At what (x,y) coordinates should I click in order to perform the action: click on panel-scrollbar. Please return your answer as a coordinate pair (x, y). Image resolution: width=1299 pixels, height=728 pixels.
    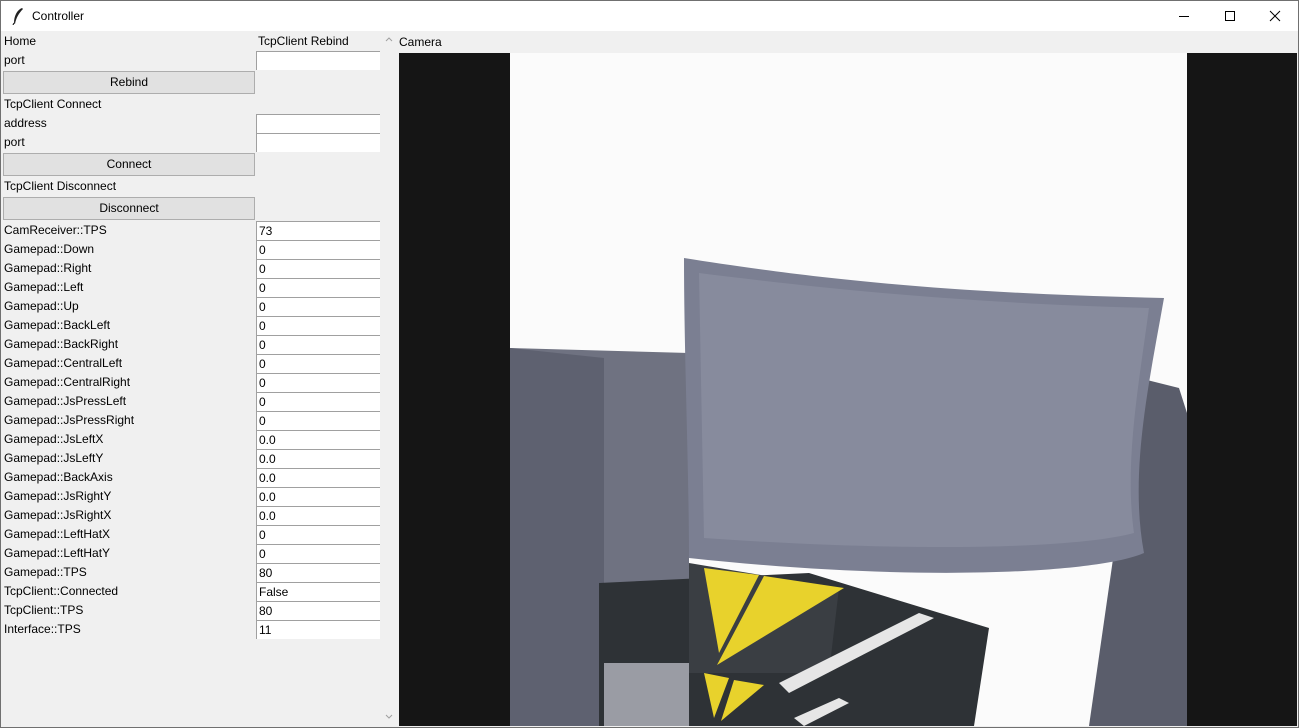
    Looking at the image, I should click on (389, 379).